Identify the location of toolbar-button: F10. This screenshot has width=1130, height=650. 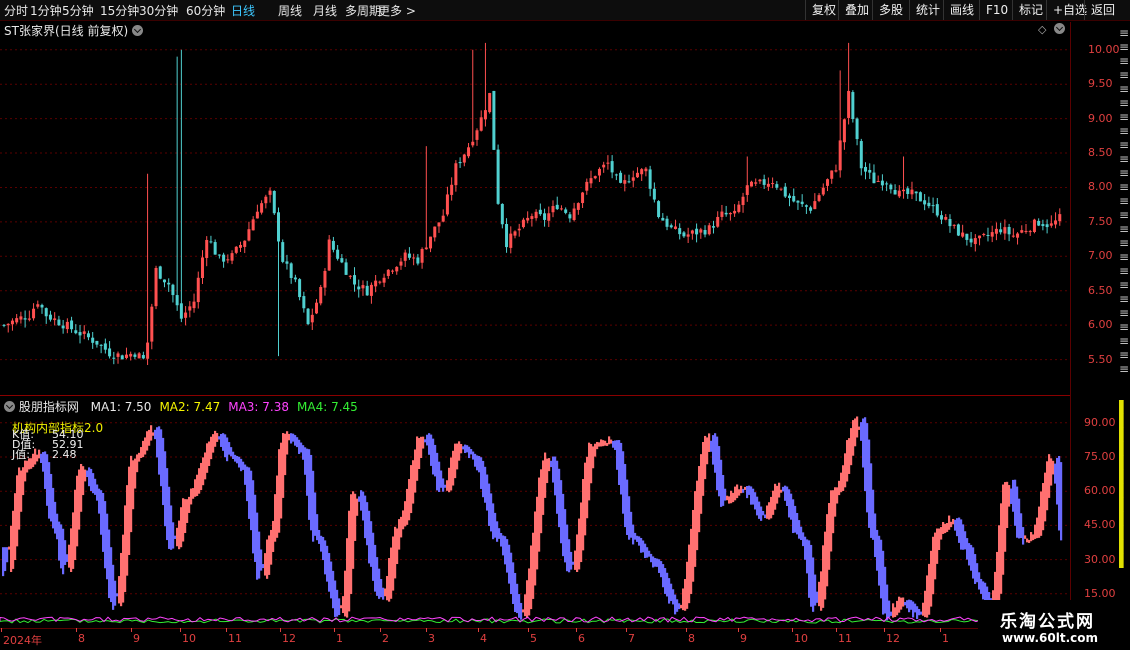
(996, 10).